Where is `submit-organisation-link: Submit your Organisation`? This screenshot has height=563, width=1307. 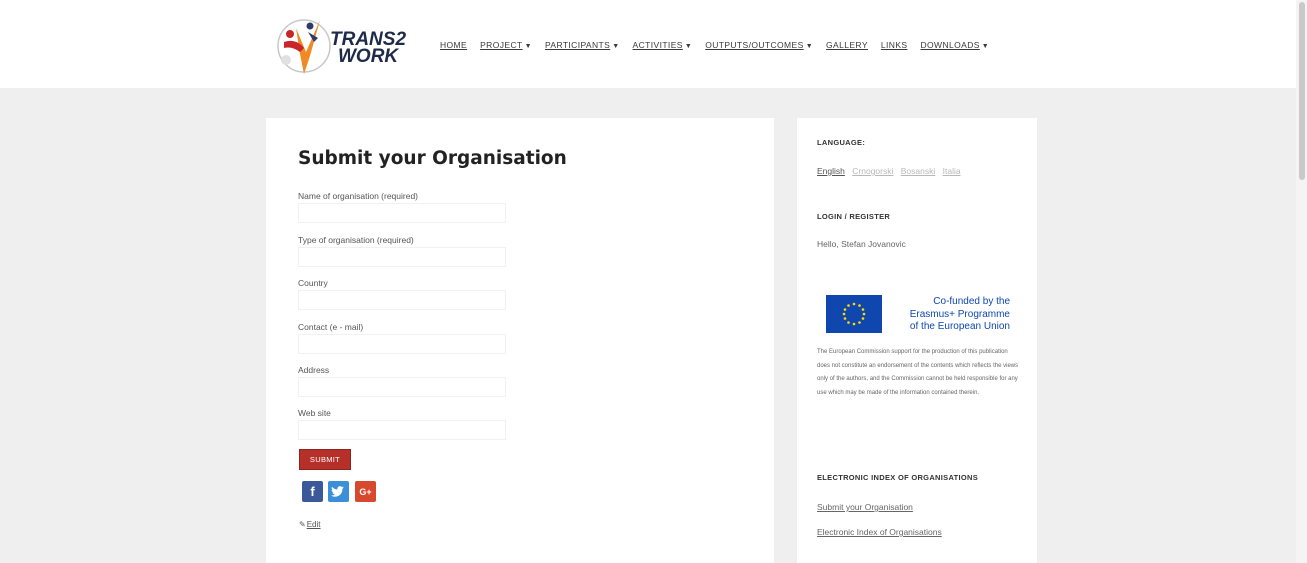
submit-organisation-link: Submit your Organisation is located at coordinates (865, 507).